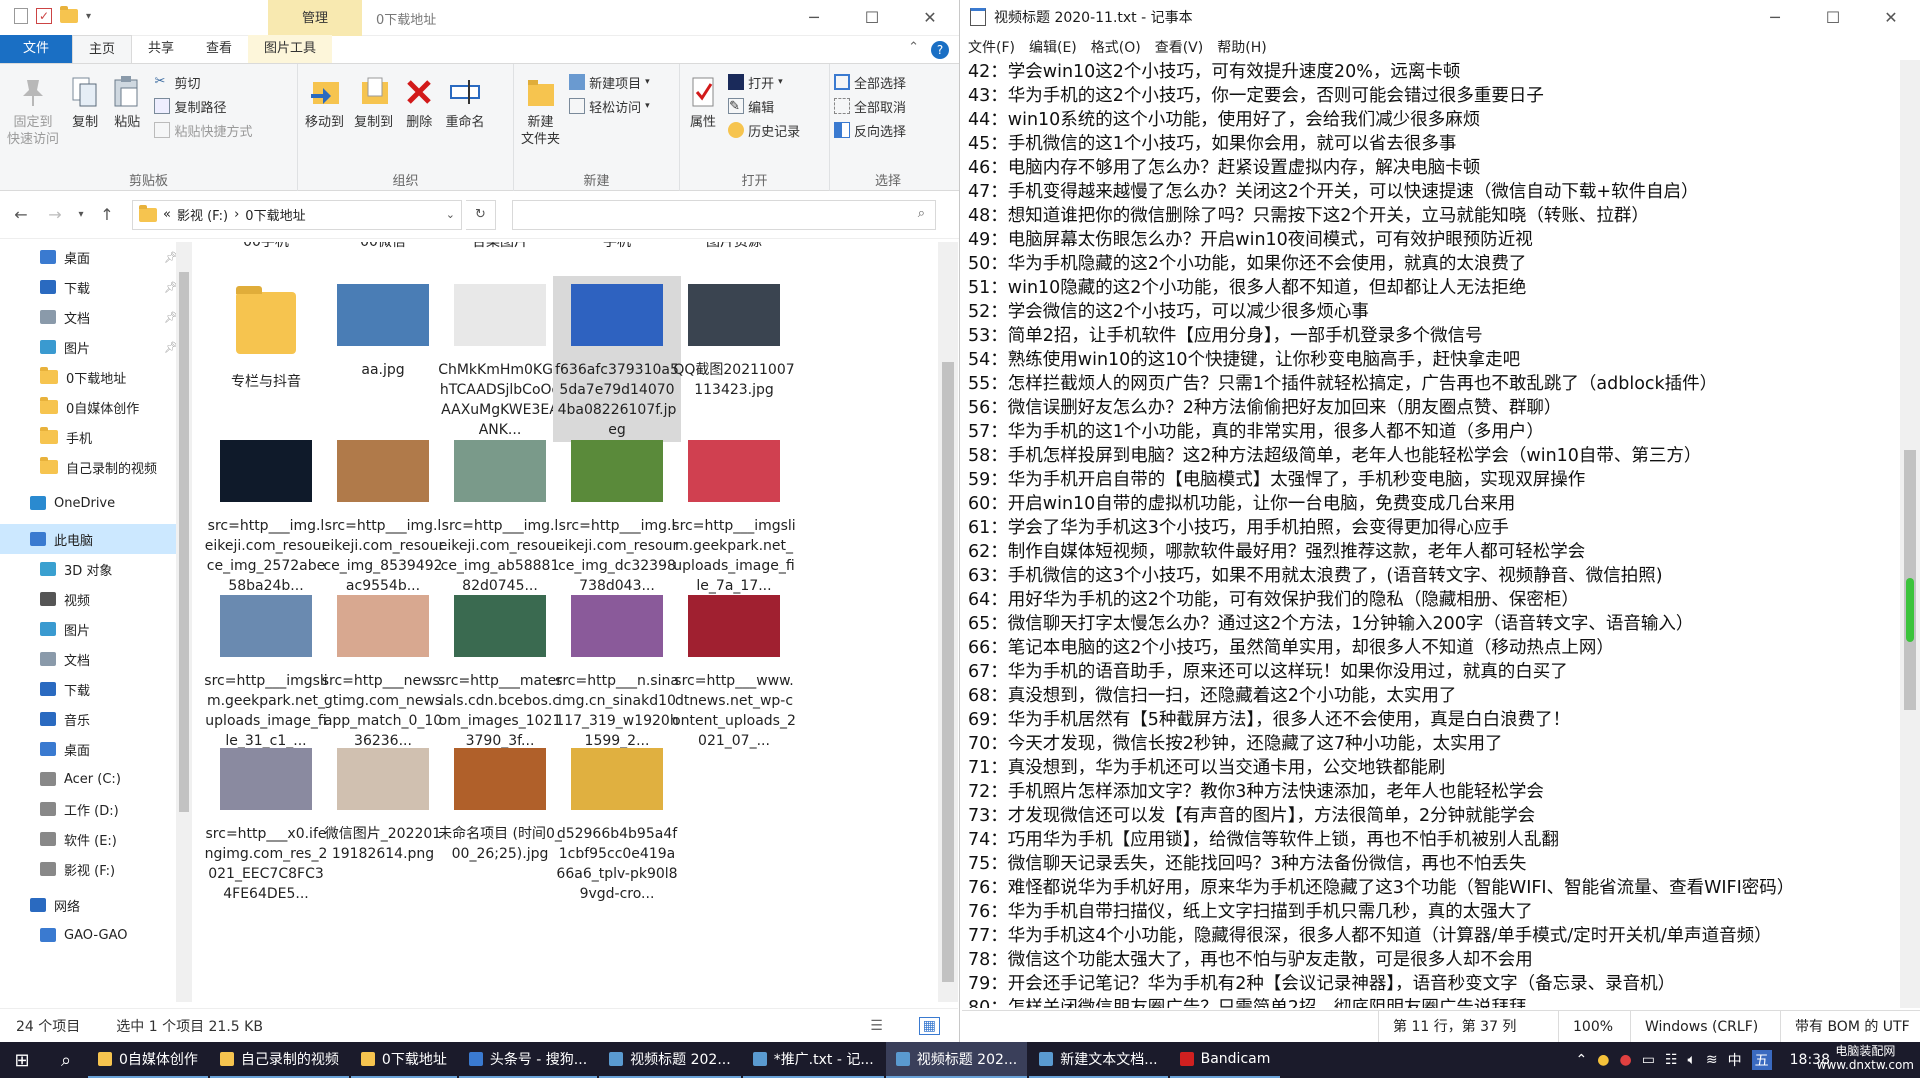  I want to click on tab-home: 主页, so click(102, 49).